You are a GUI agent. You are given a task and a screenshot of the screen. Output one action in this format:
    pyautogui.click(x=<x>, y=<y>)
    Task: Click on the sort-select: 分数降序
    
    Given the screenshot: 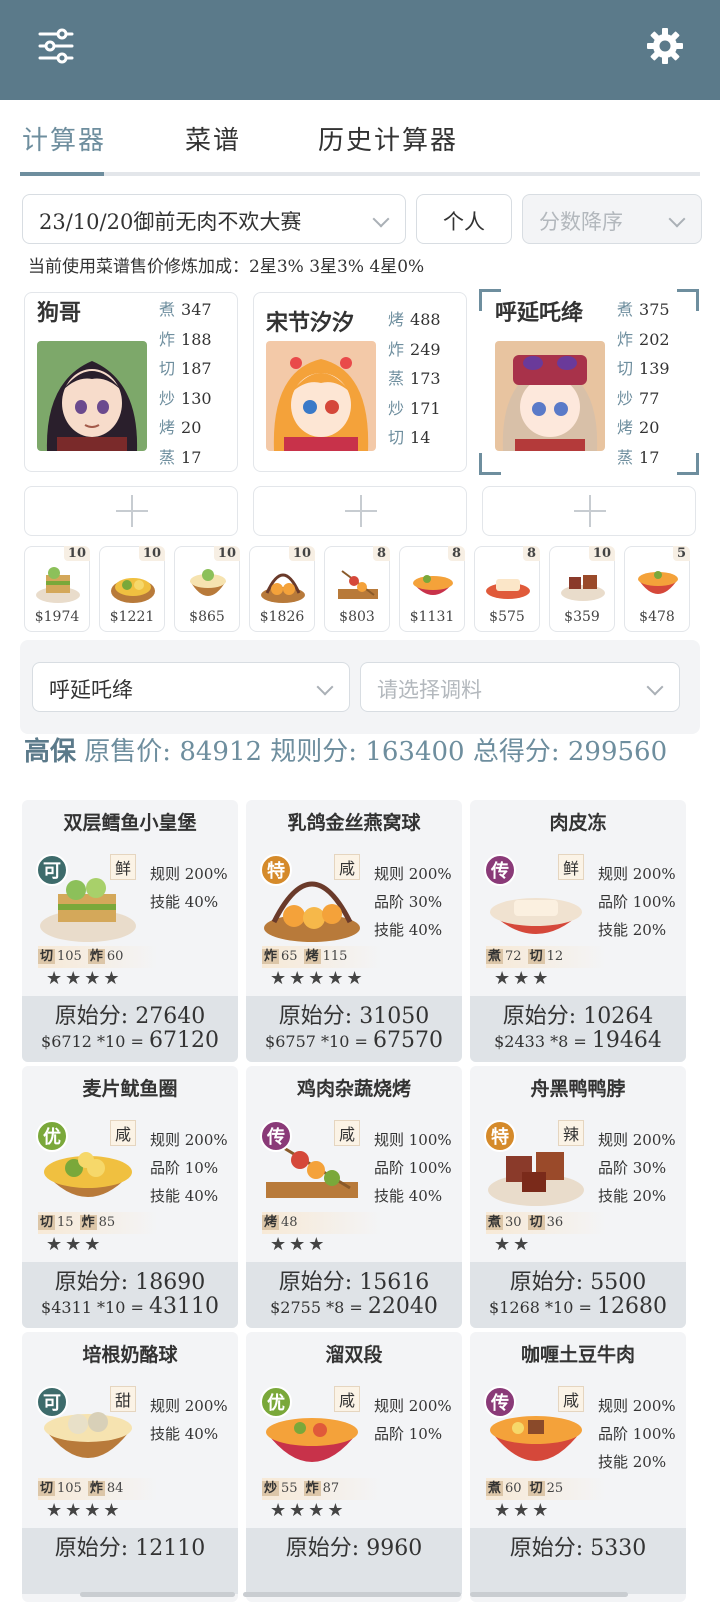 What is the action you would take?
    pyautogui.click(x=612, y=219)
    